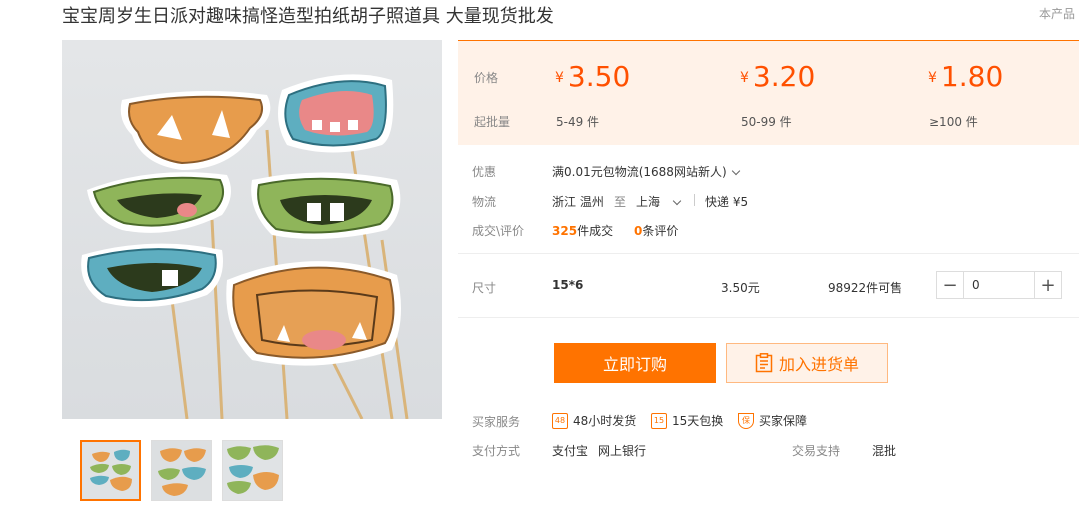 The image size is (1079, 517). Describe the element at coordinates (648, 202) in the screenshot. I see `destination-value: 上海` at that location.